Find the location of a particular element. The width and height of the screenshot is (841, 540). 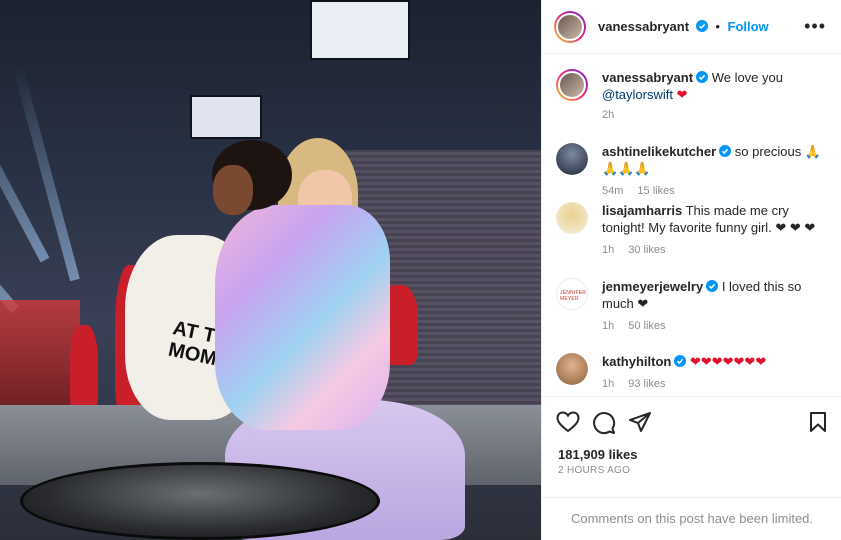

likes-count: 181,909 likes is located at coordinates (598, 454).